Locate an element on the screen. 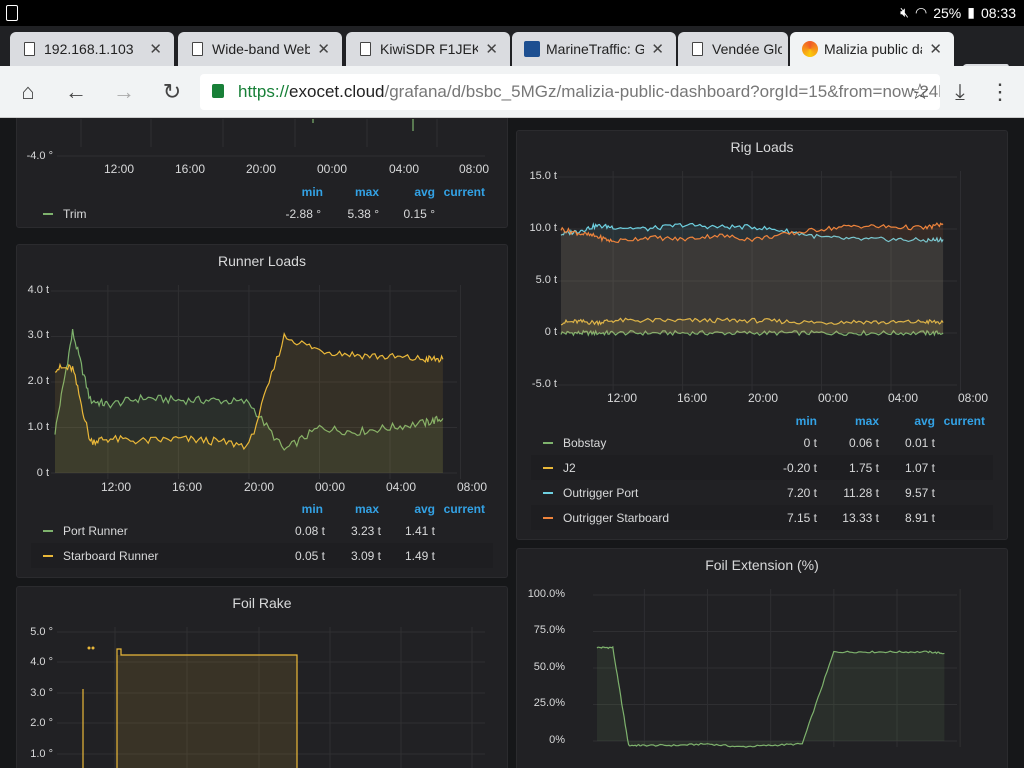 This screenshot has height=768, width=1024. home-icon: ⌂ is located at coordinates (28, 92).